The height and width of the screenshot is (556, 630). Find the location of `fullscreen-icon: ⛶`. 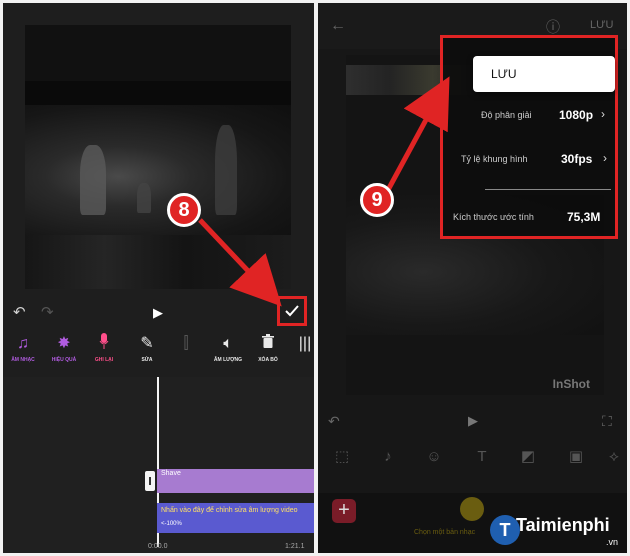

fullscreen-icon: ⛶ is located at coordinates (607, 421).